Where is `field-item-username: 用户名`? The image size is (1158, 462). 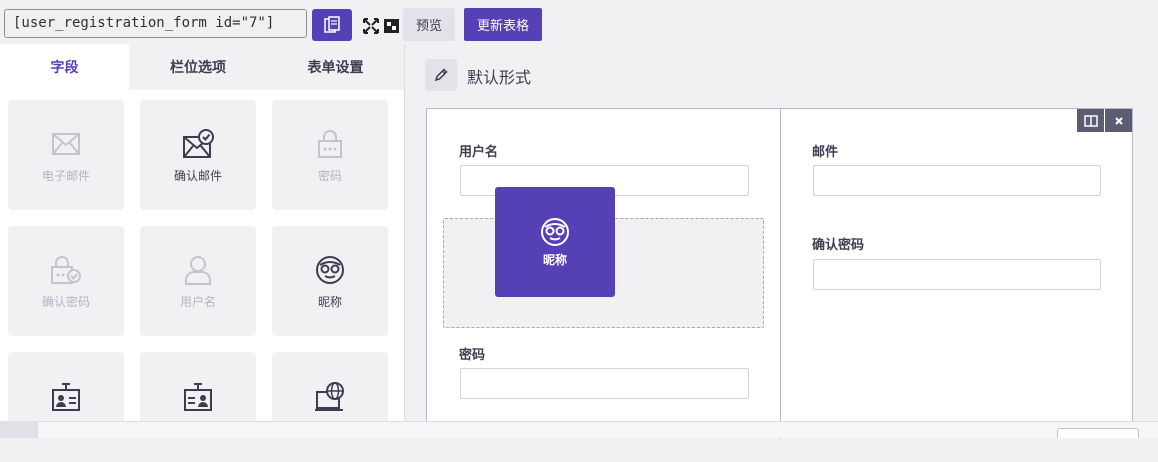 field-item-username: 用户名 is located at coordinates (198, 281).